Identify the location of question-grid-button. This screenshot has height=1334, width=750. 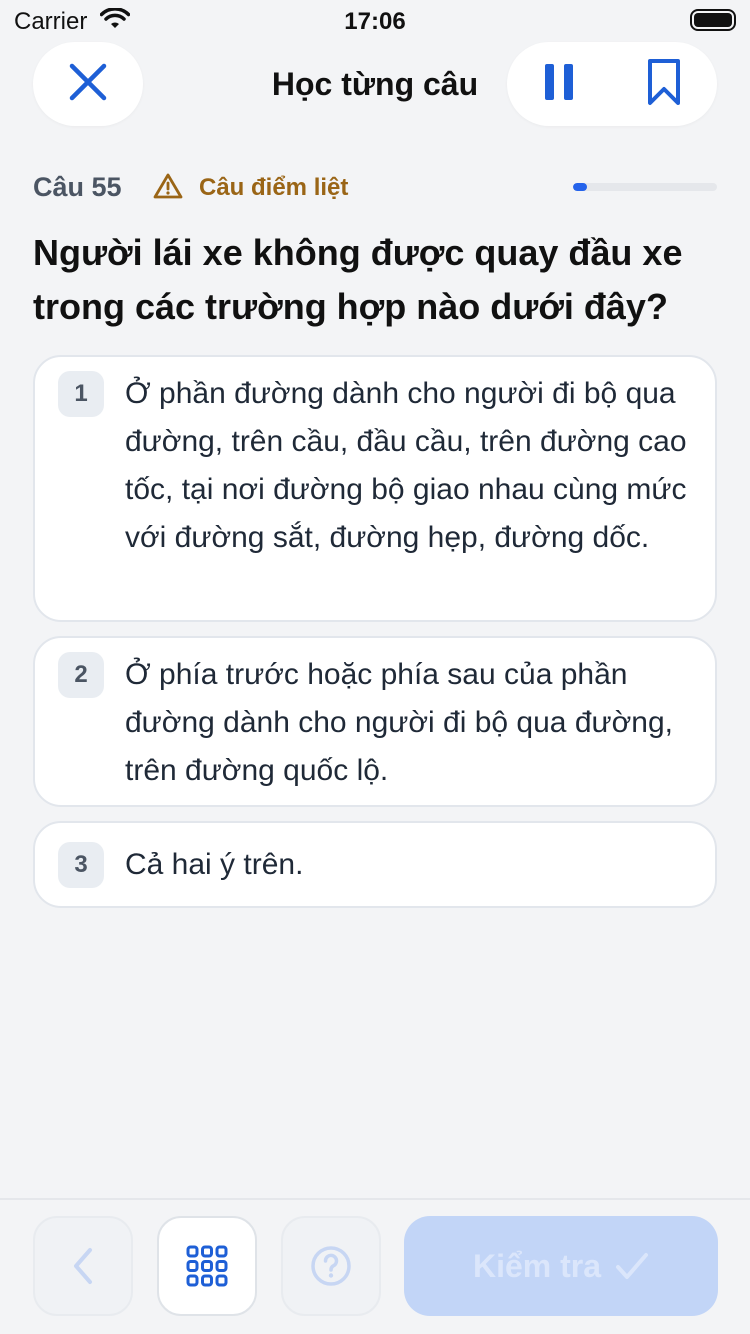
(207, 1266).